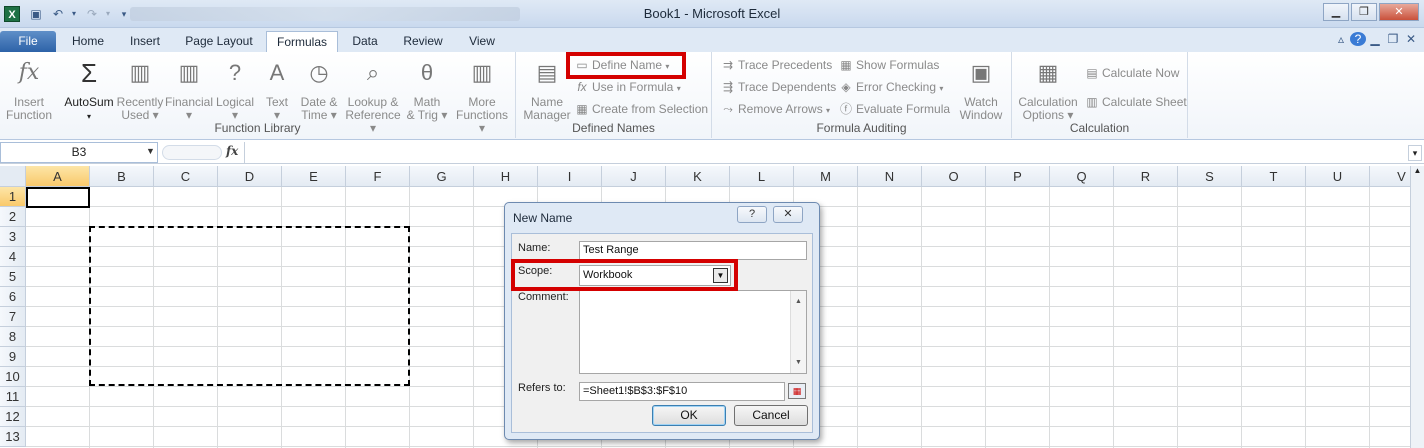 This screenshot has height=448, width=1424. I want to click on collapse-dialog-icon: ▦, so click(797, 391).